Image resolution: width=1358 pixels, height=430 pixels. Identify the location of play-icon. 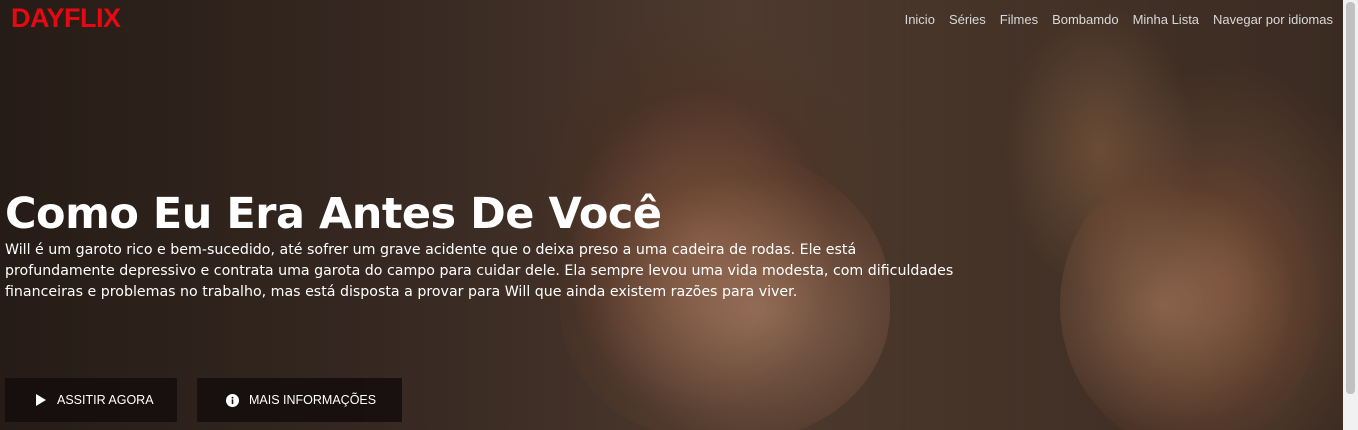
(40, 400).